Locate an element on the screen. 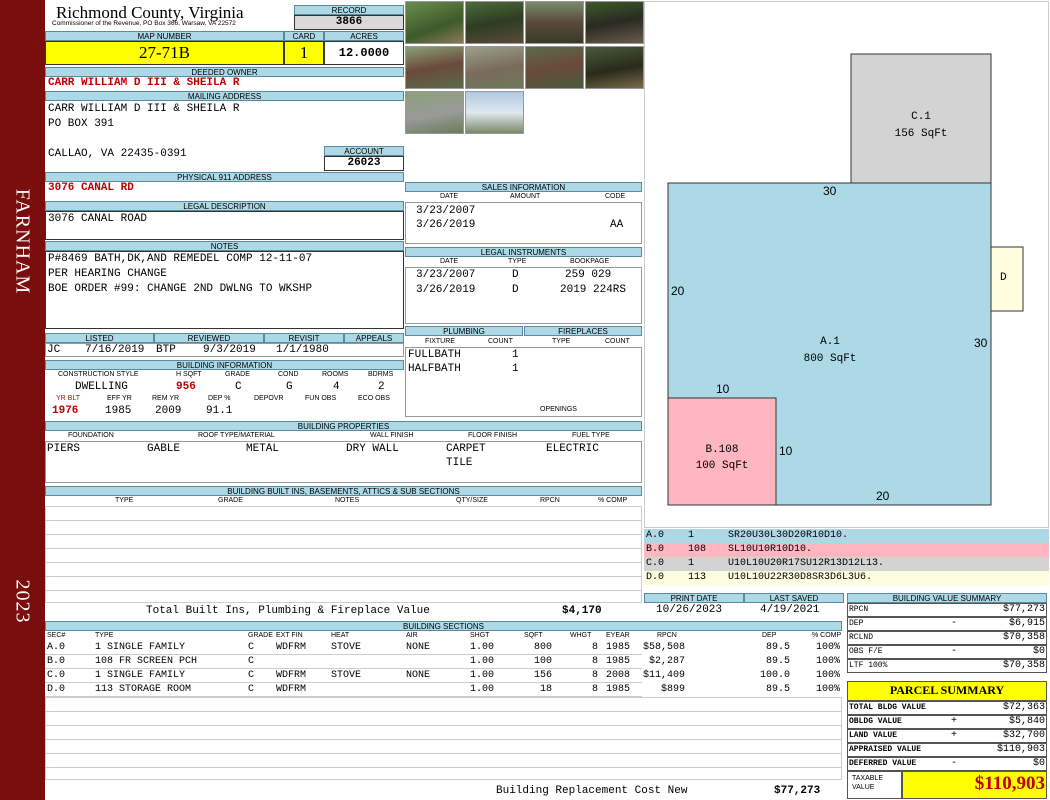  bv-label: LTF 100% is located at coordinates (868, 665).